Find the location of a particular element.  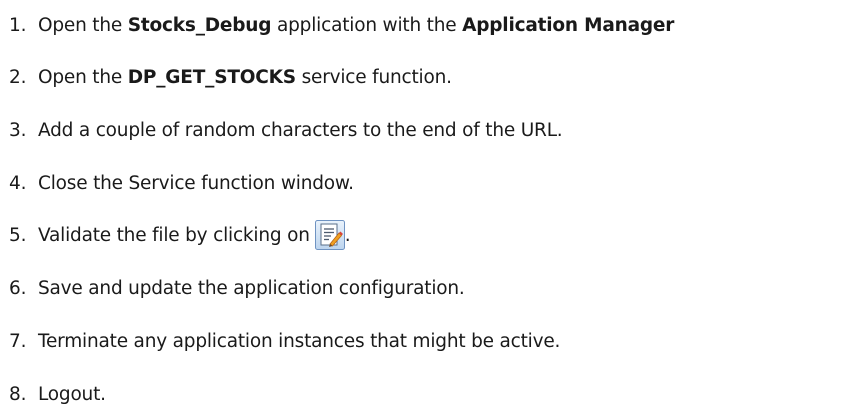

validate-icon is located at coordinates (329, 235).